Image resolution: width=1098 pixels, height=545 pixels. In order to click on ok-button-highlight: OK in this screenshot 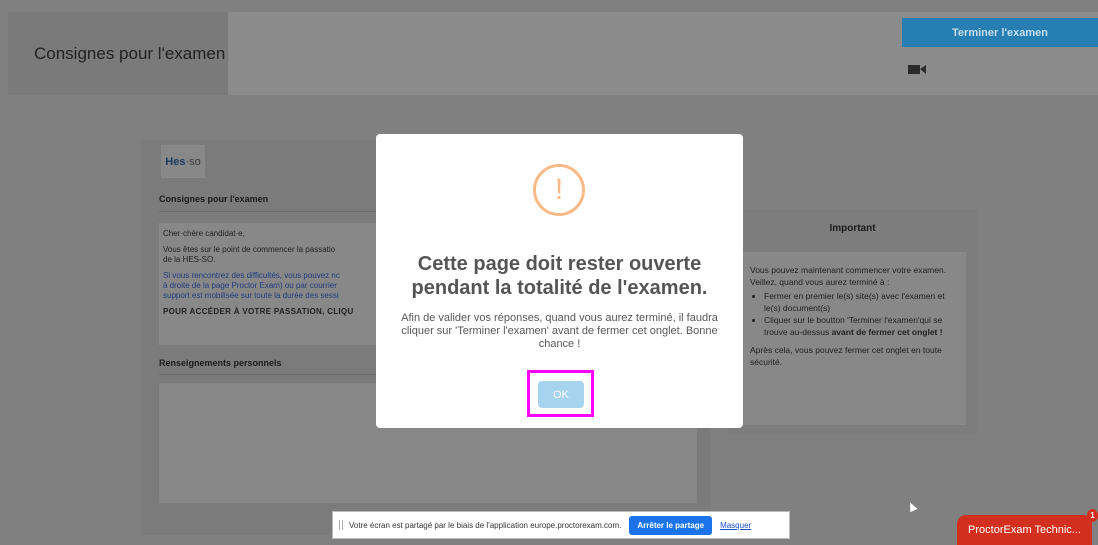, I will do `click(560, 393)`.